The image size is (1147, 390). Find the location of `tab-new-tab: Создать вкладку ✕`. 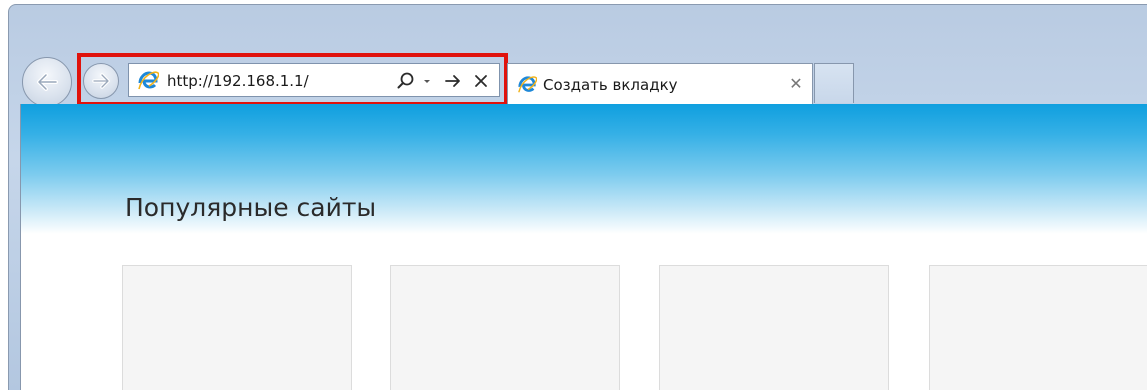

tab-new-tab: Создать вкладку ✕ is located at coordinates (660, 84).